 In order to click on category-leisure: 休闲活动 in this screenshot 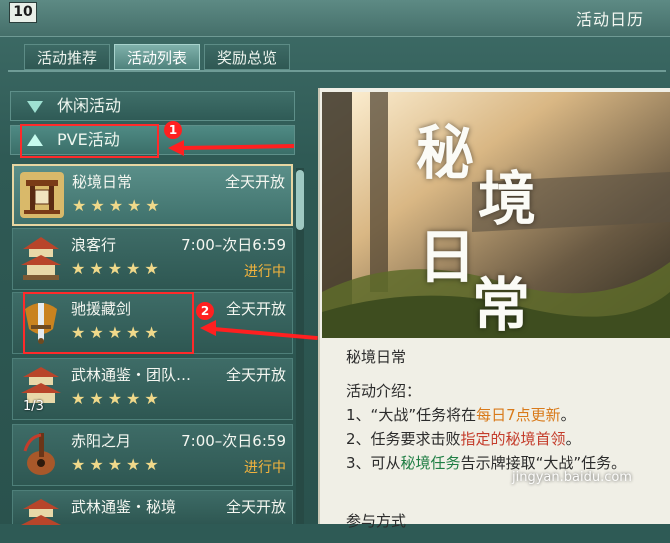, I will do `click(152, 106)`.